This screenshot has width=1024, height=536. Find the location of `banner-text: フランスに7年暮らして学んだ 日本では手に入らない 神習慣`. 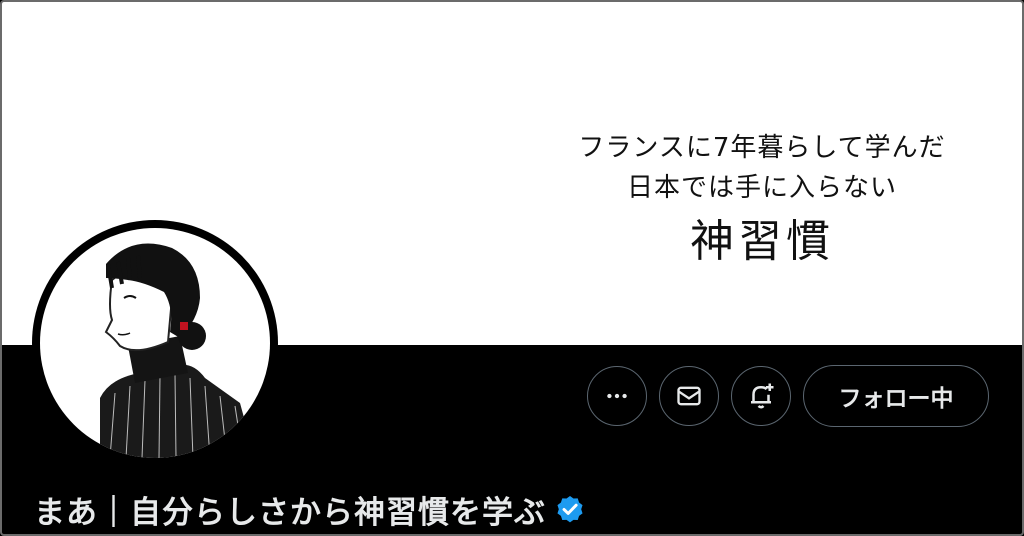

banner-text: フランスに7年暮らして学んだ 日本では手に入らない 神習慣 is located at coordinates (762, 200).